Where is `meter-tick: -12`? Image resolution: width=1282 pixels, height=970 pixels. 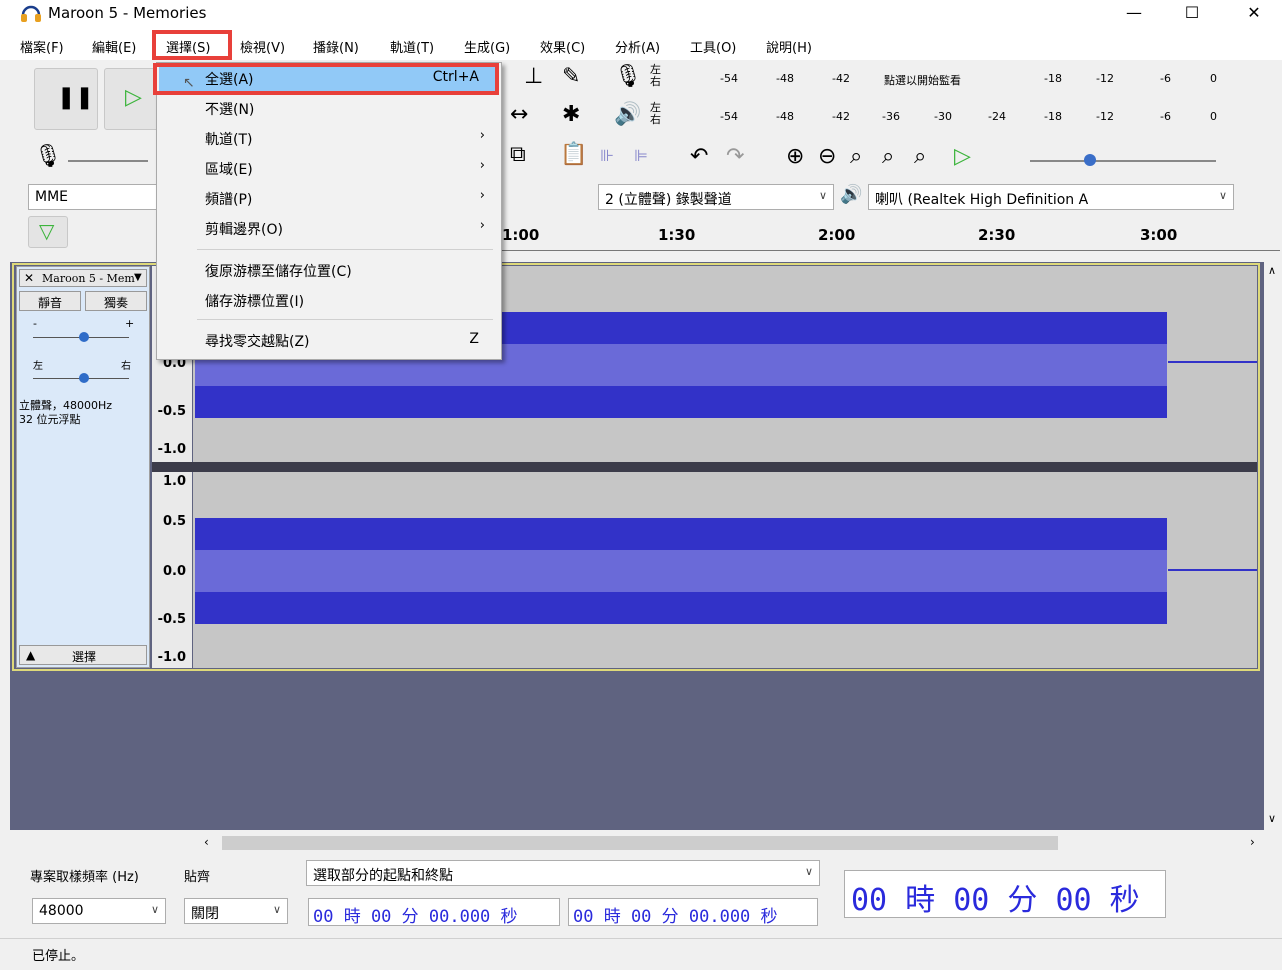
meter-tick: -12 is located at coordinates (1105, 78).